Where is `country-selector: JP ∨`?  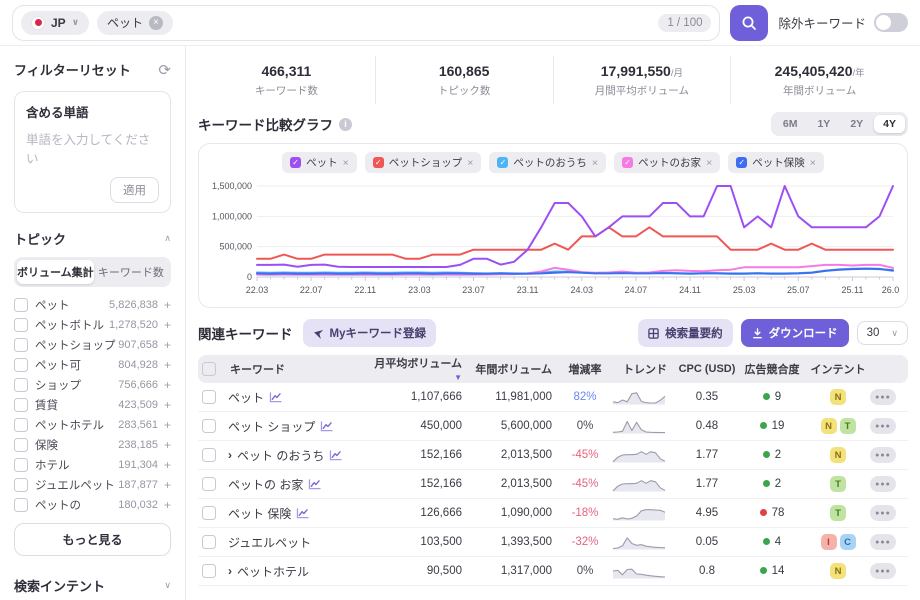
country-selector: JP ∨ is located at coordinates (55, 22).